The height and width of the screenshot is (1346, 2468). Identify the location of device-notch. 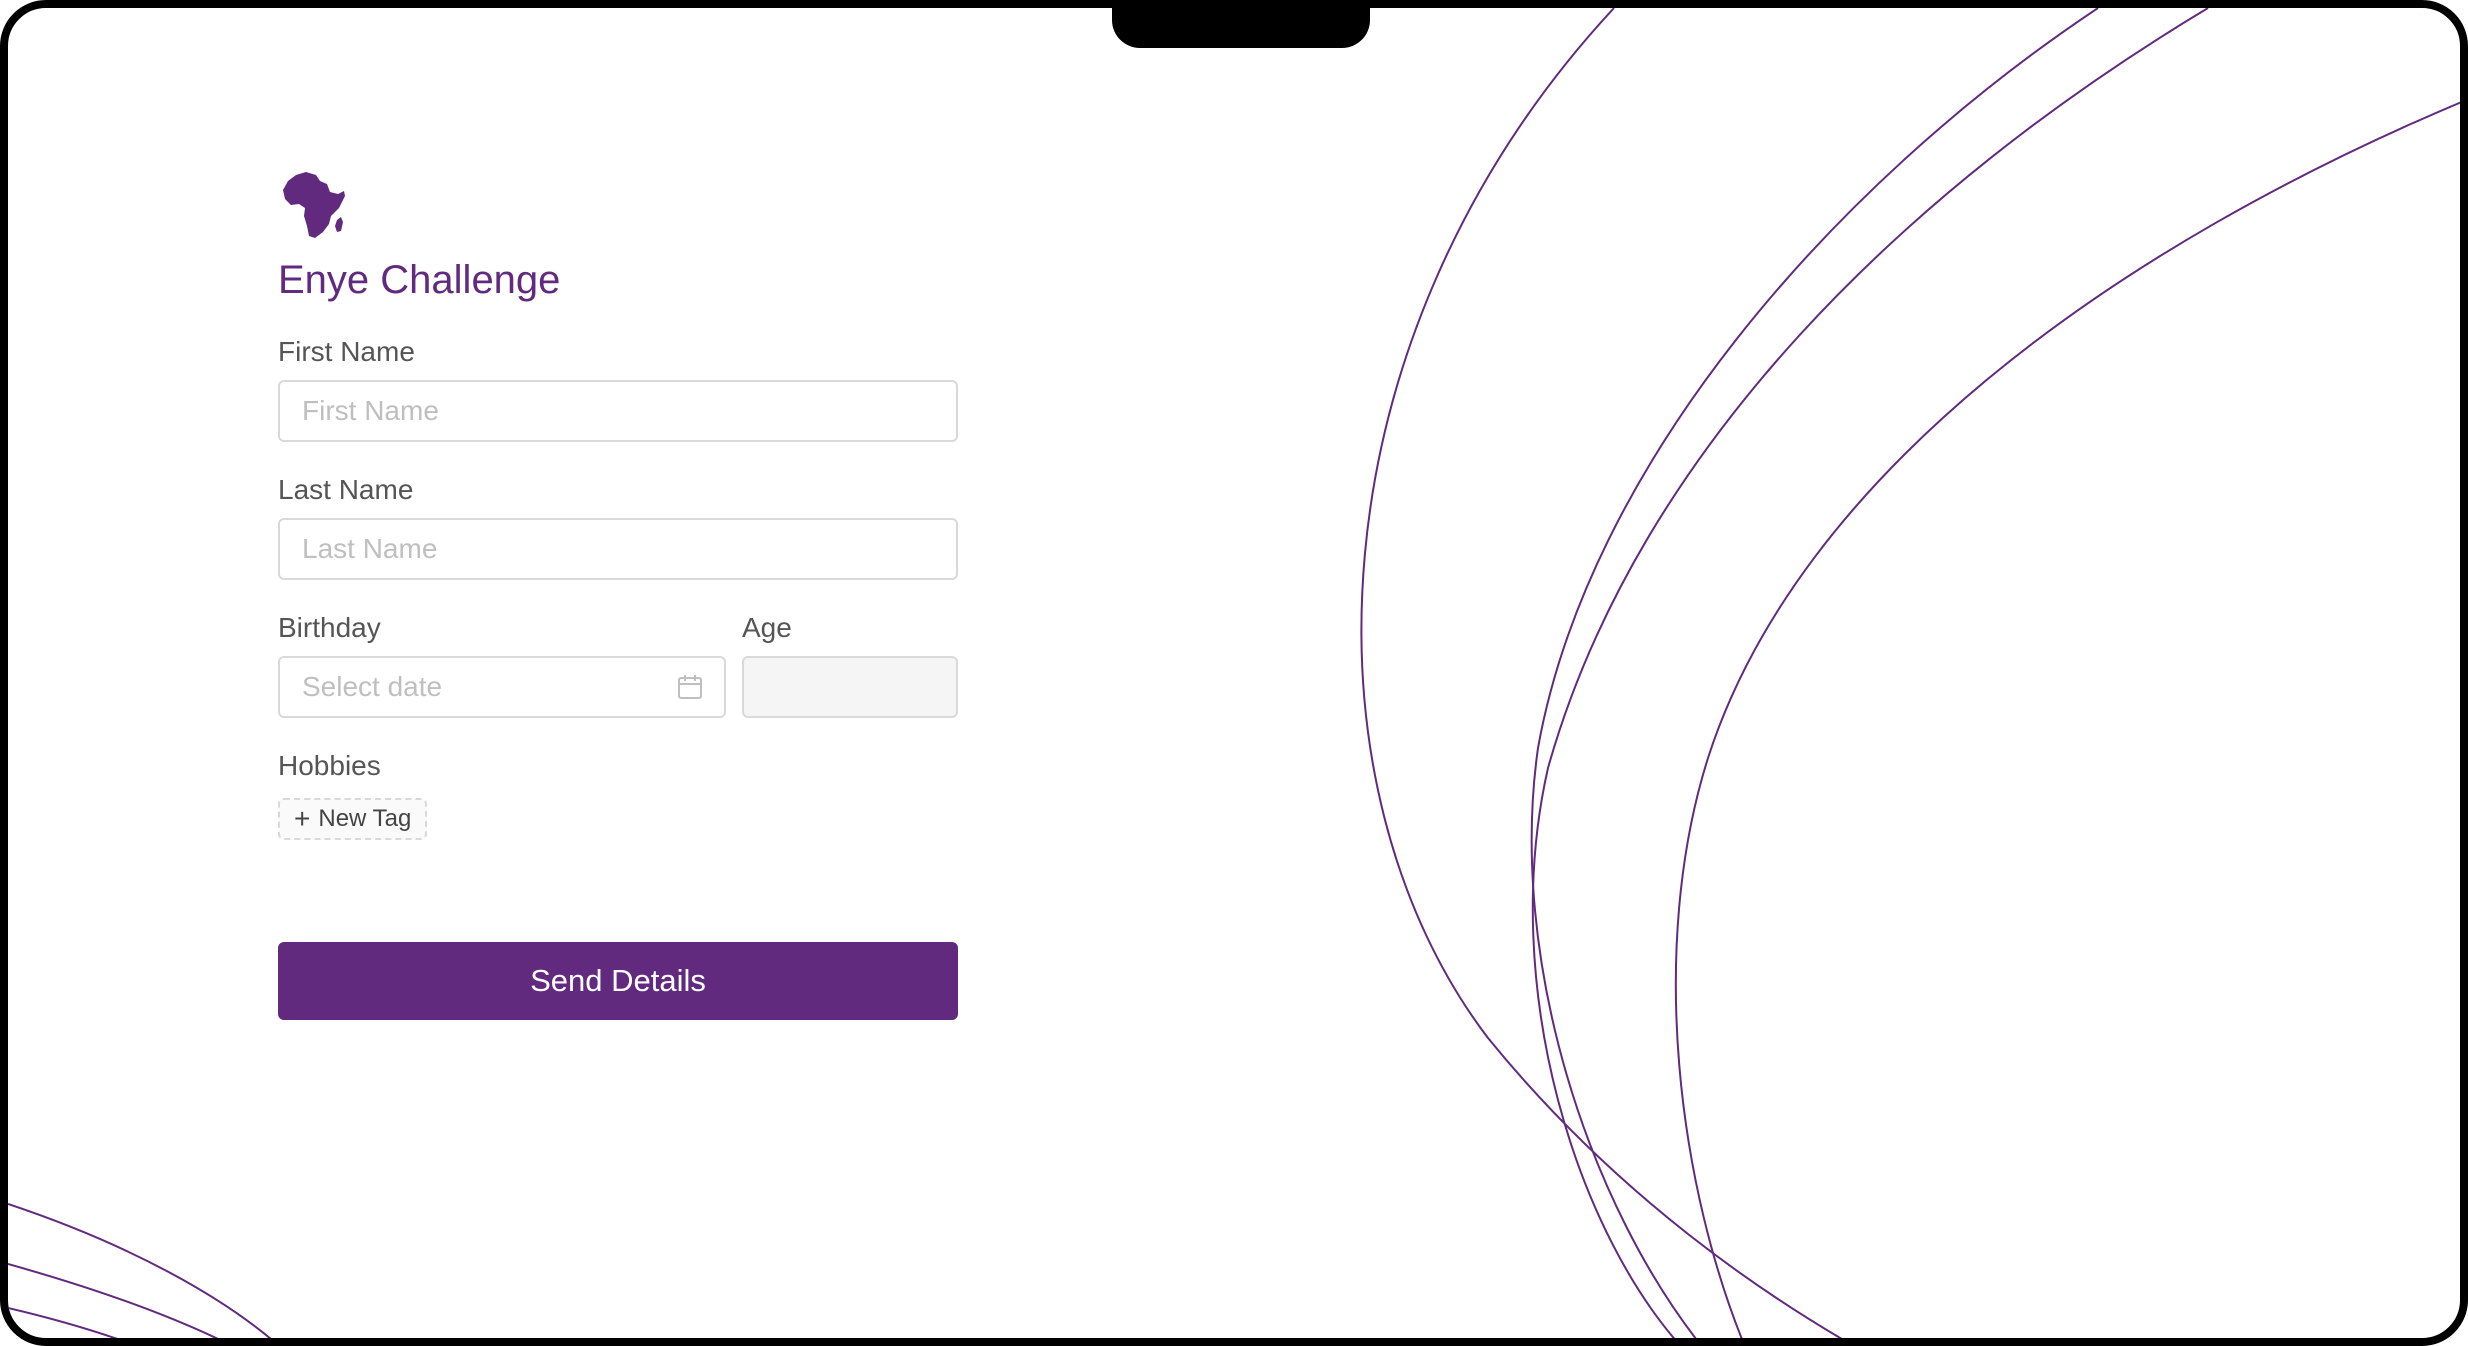
(1241, 28).